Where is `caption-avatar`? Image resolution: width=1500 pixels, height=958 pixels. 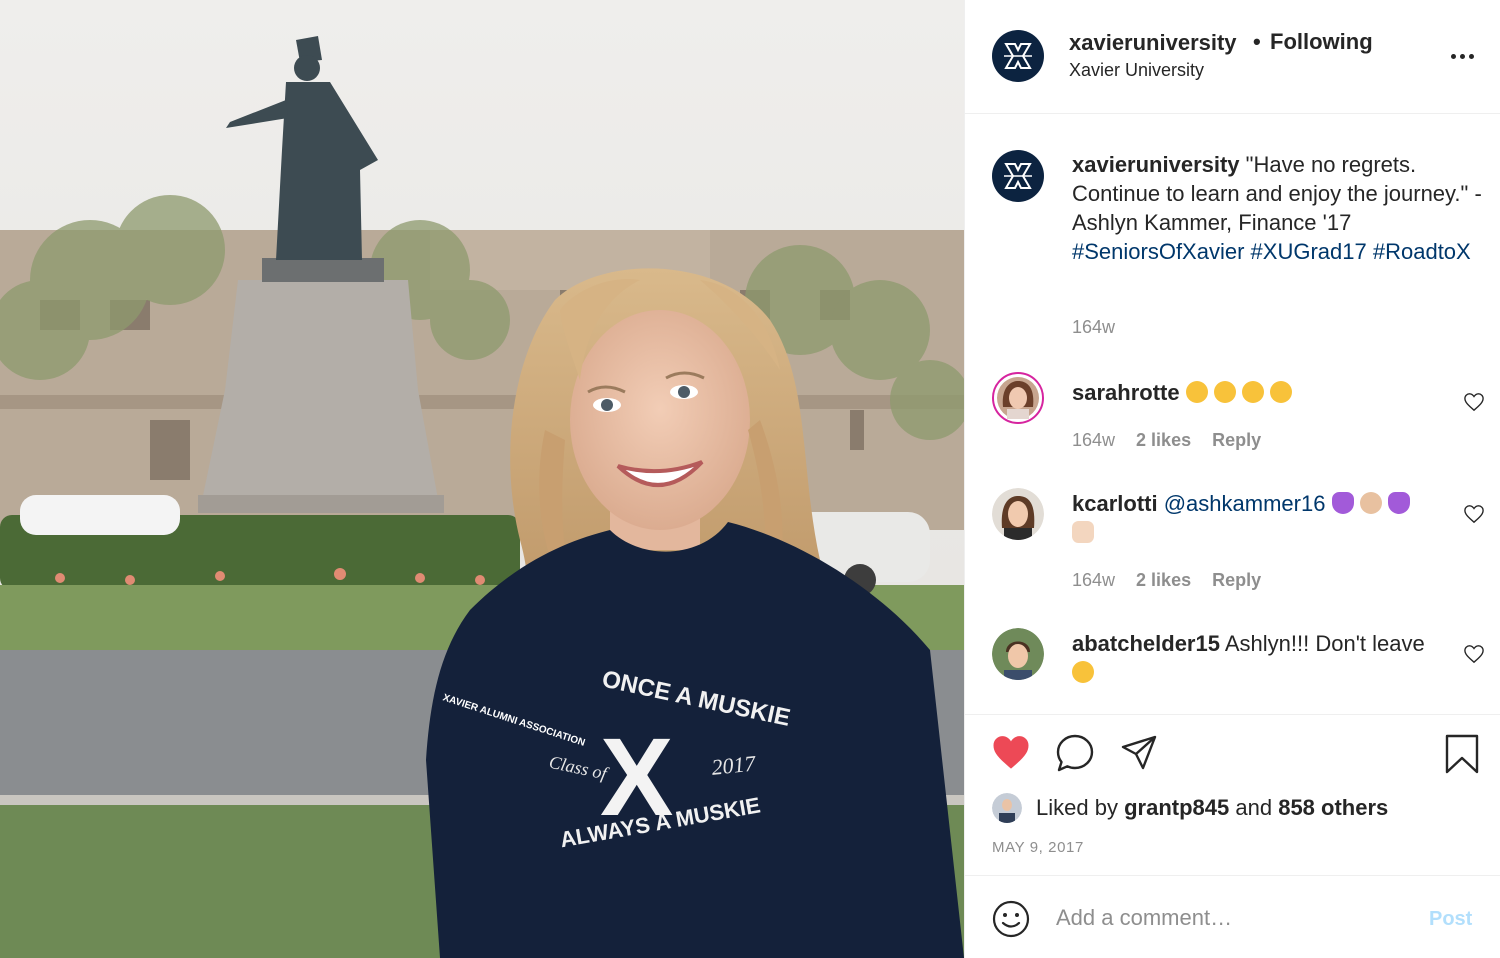 caption-avatar is located at coordinates (1018, 176).